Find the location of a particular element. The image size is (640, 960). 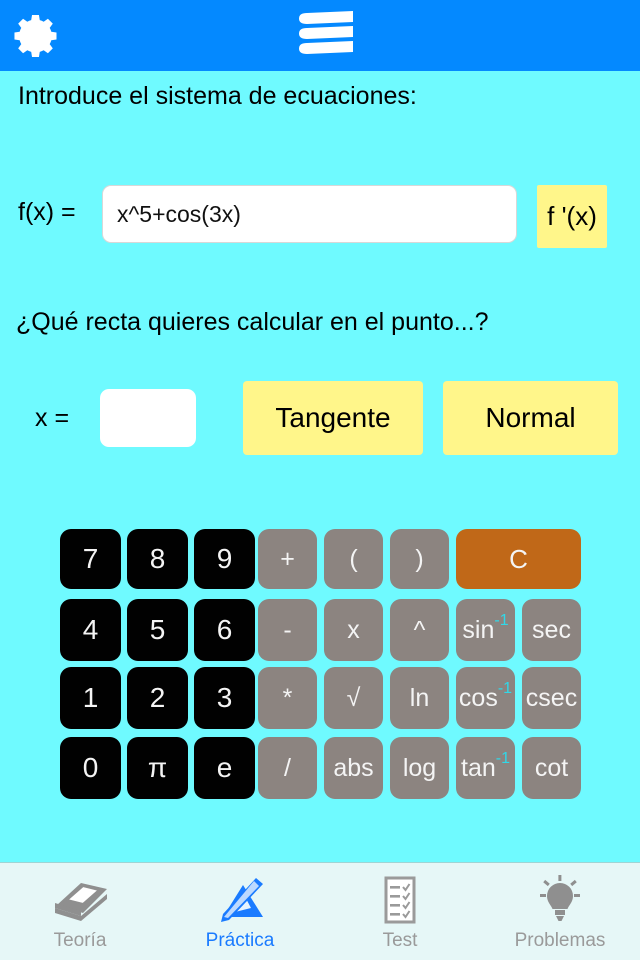

tab-teoria: Teoría is located at coordinates (80, 911).